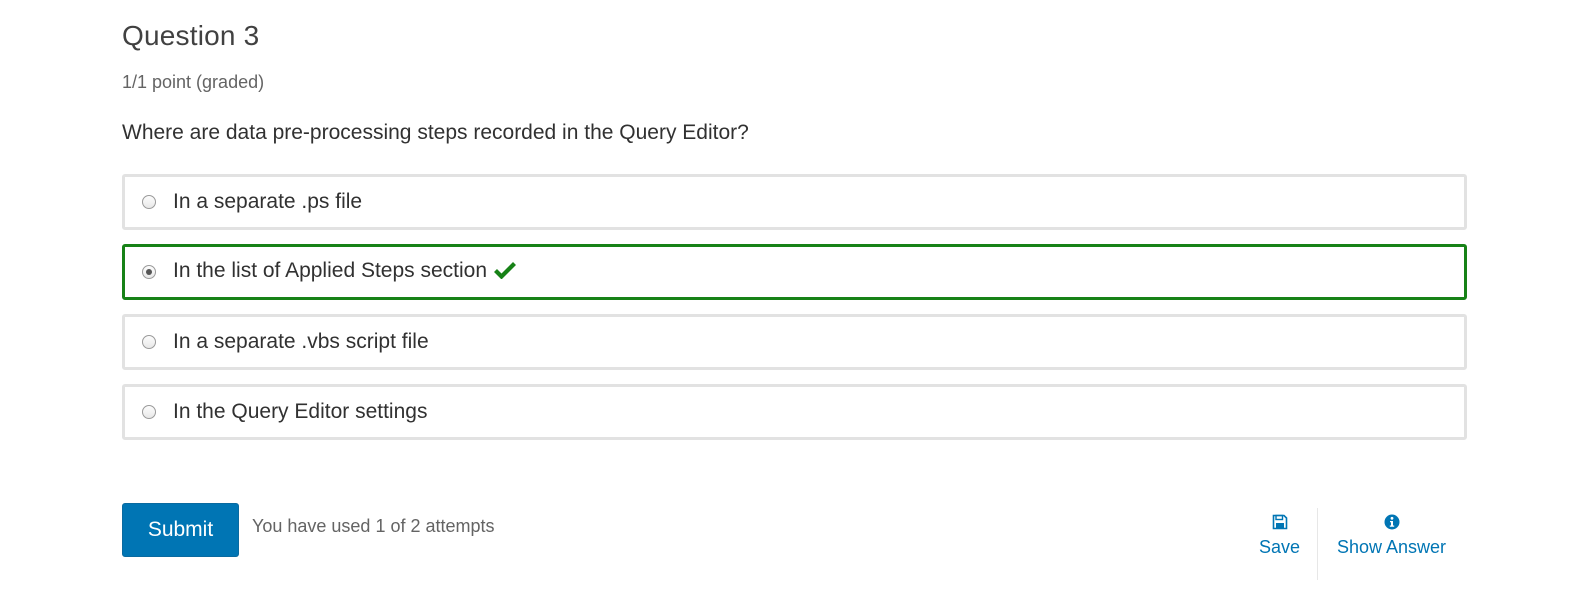 This screenshot has height=598, width=1575. I want to click on radio-button-selected, so click(149, 272).